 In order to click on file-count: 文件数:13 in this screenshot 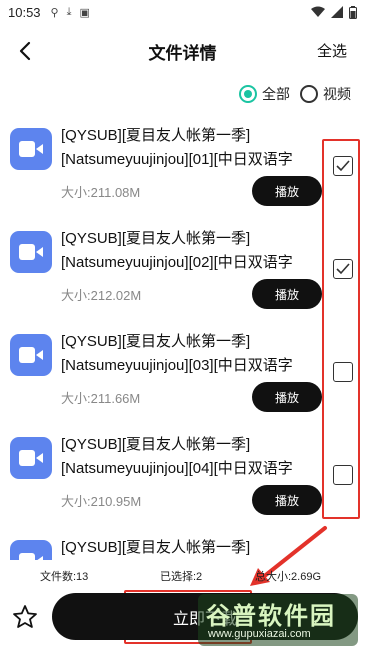, I will do `click(64, 577)`.